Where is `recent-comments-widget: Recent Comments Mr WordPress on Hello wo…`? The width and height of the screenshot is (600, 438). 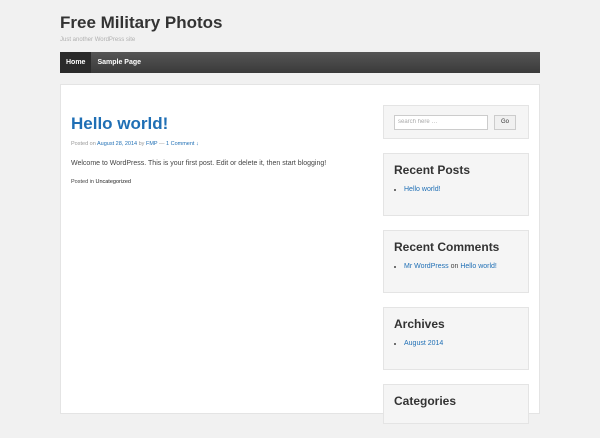
recent-comments-widget: Recent Comments Mr WordPress on Hello wo… is located at coordinates (456, 261).